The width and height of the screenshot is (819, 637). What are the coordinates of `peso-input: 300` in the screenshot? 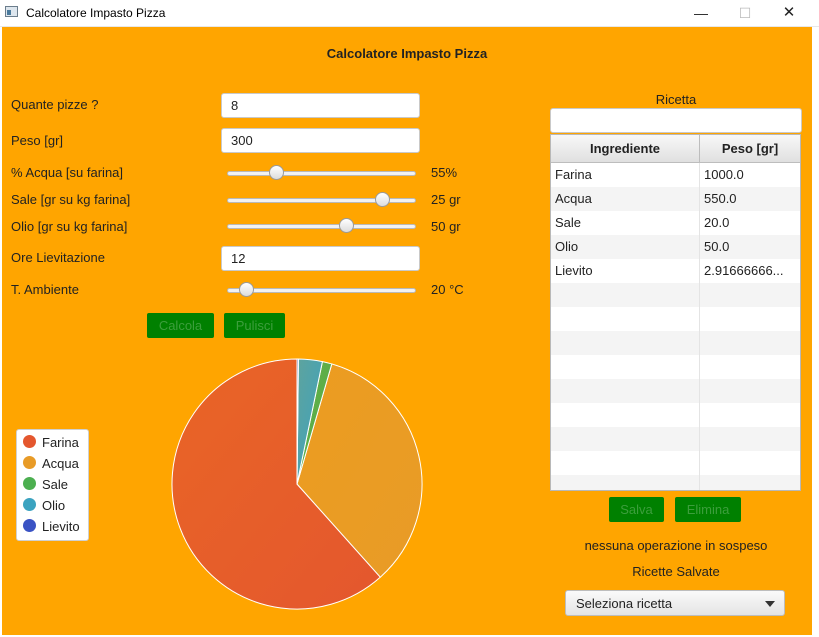 It's located at (320, 140).